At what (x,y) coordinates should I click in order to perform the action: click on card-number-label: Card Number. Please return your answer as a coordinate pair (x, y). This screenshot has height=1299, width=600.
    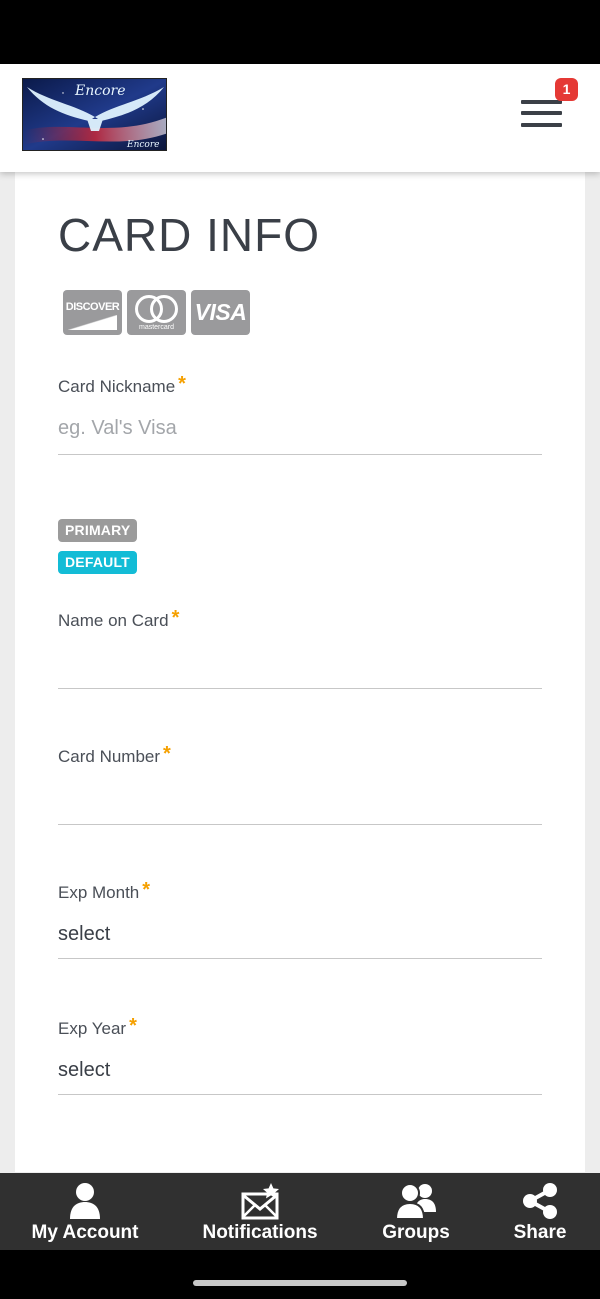
    Looking at the image, I should click on (109, 756).